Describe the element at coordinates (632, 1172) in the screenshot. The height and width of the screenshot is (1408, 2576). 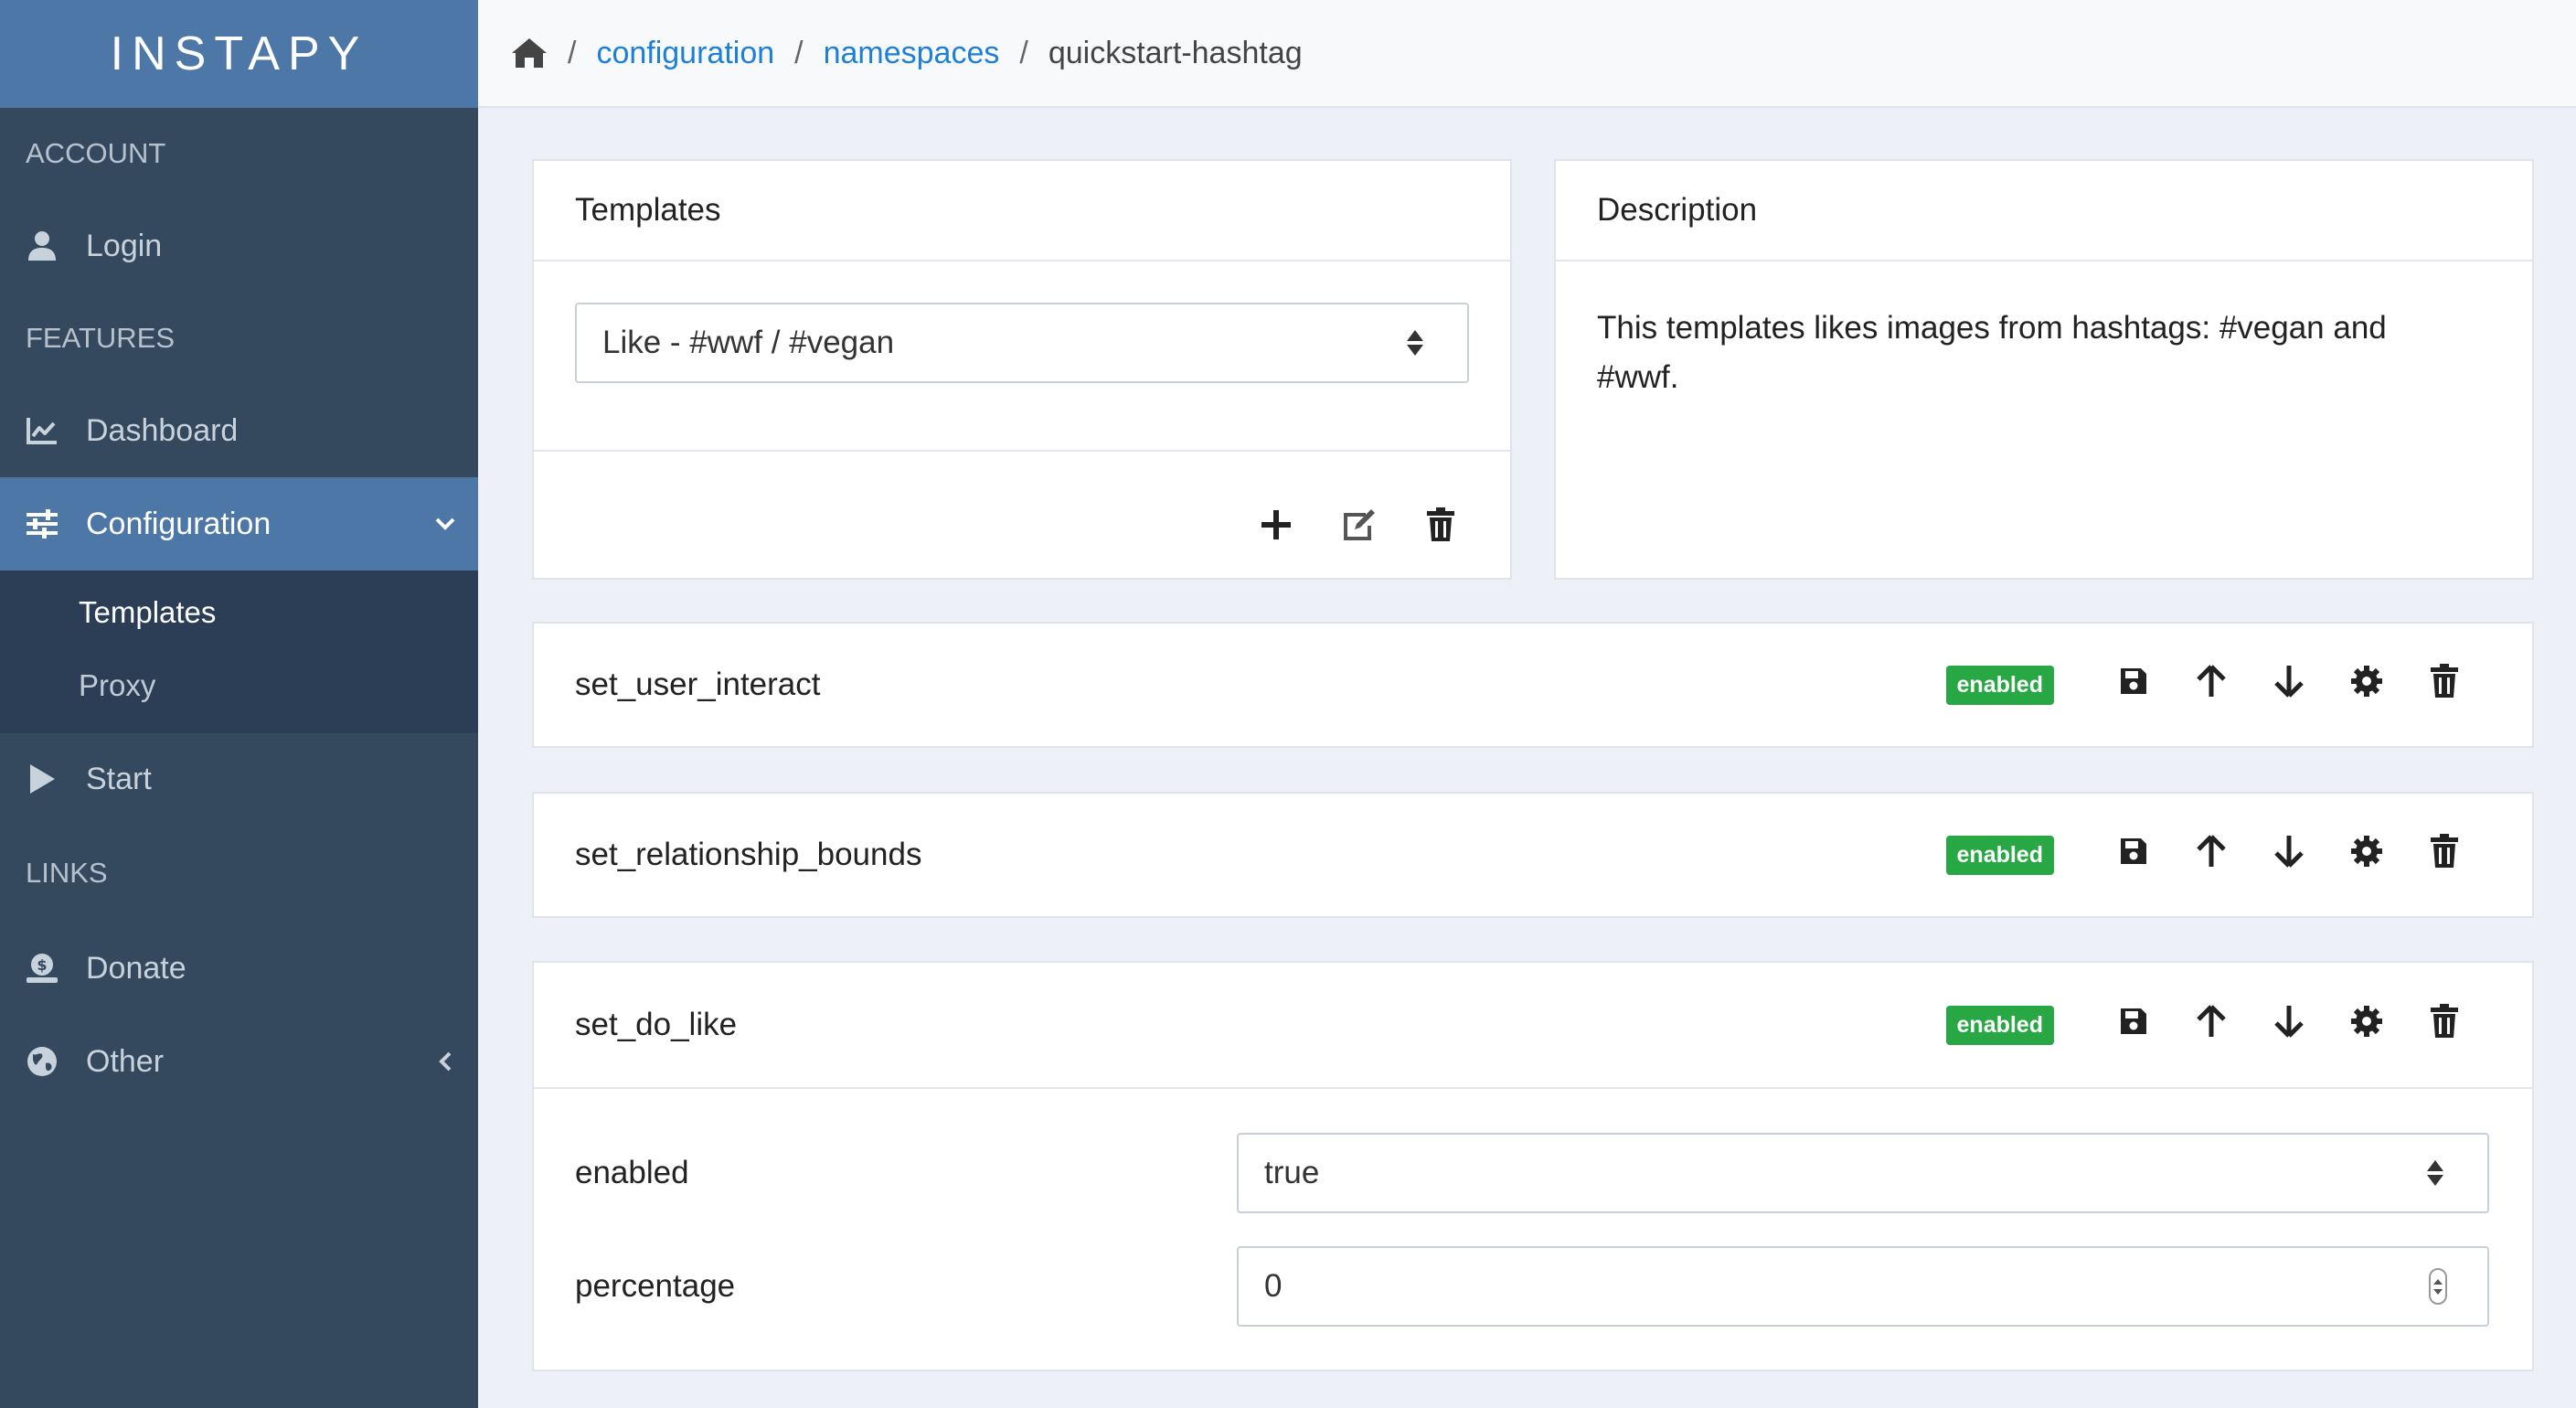
I see `field-label-enabled: enabled` at that location.